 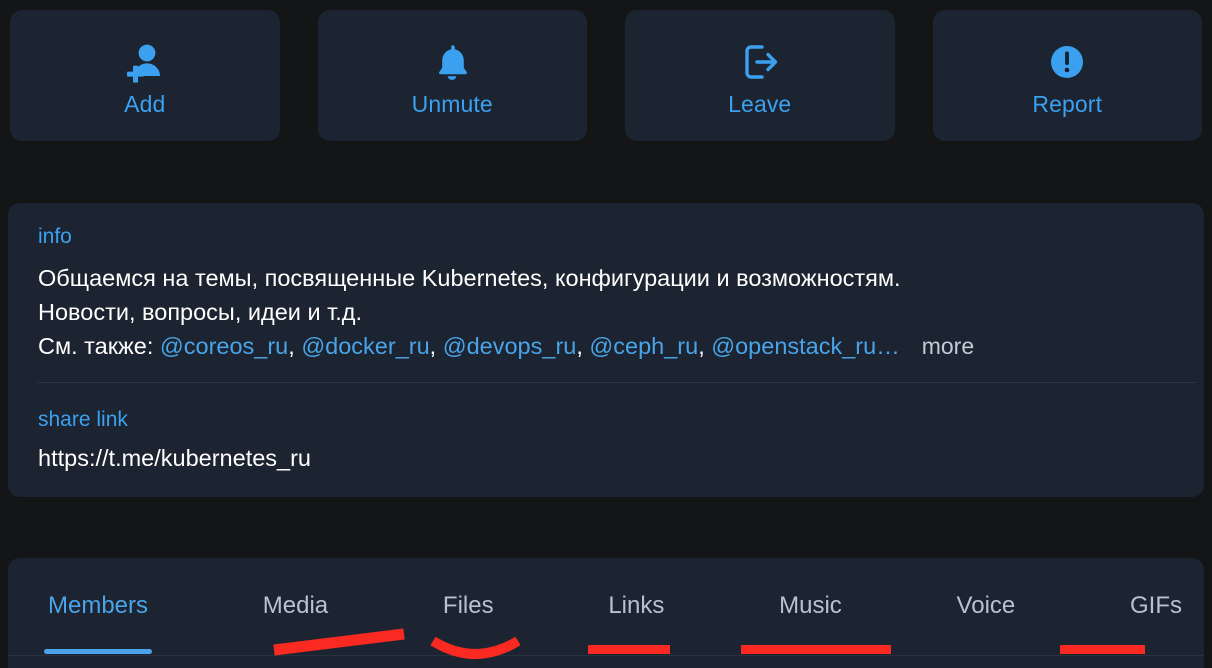 What do you see at coordinates (145, 62) in the screenshot?
I see `add-person-icon` at bounding box center [145, 62].